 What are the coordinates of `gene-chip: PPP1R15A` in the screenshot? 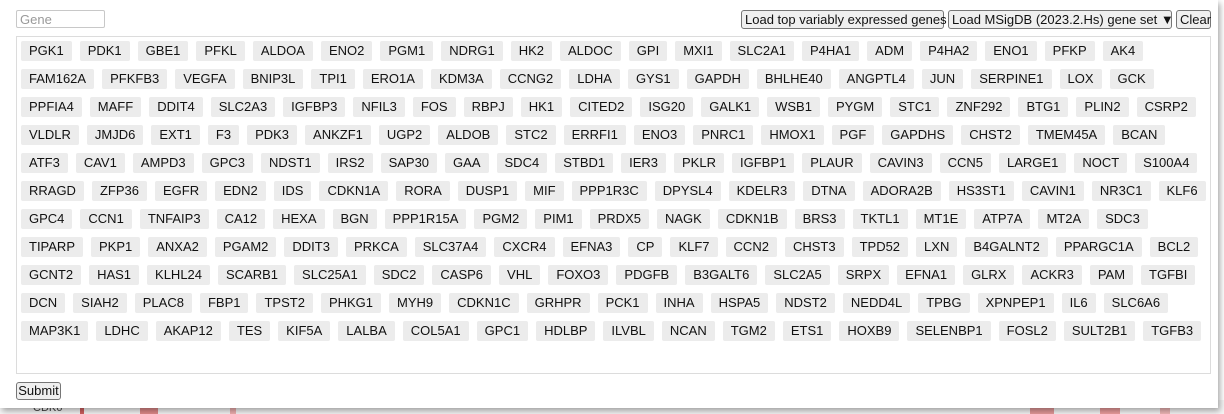 It's located at (425, 219).